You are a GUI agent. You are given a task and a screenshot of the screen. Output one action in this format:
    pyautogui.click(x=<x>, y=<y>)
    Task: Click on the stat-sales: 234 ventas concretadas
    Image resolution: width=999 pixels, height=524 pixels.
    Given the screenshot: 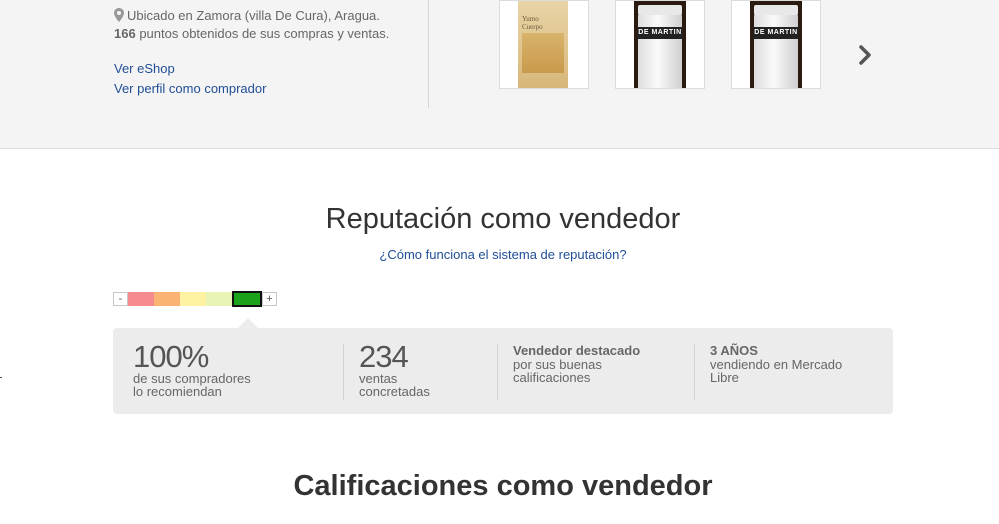 What is the action you would take?
    pyautogui.click(x=394, y=369)
    